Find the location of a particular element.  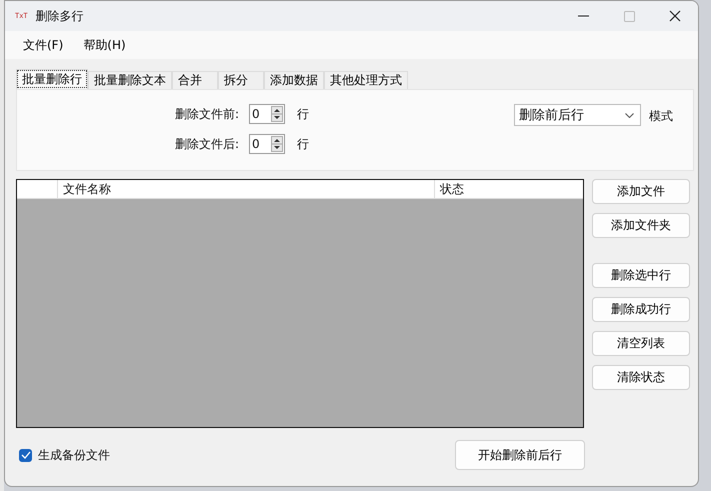

side-button: 删除选中行 is located at coordinates (641, 275).